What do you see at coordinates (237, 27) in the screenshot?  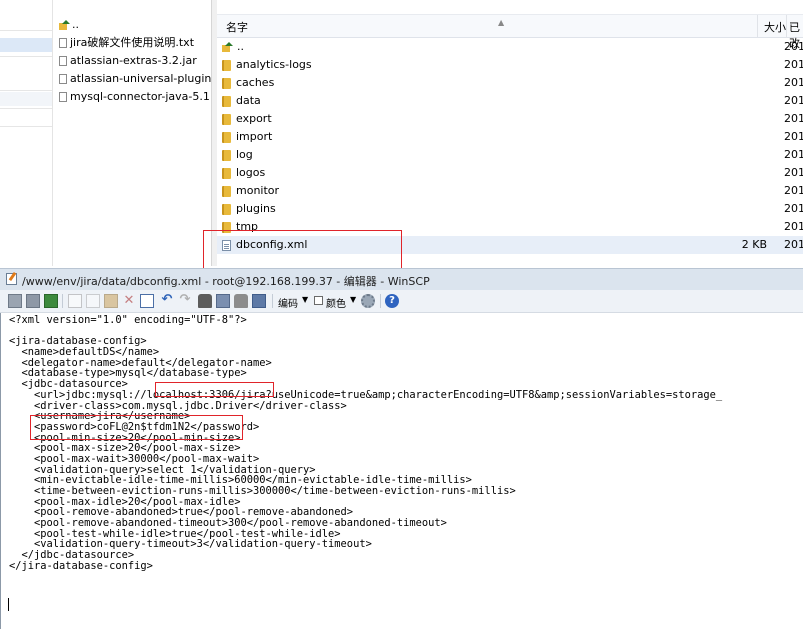 I see `column-name-header: 名字` at bounding box center [237, 27].